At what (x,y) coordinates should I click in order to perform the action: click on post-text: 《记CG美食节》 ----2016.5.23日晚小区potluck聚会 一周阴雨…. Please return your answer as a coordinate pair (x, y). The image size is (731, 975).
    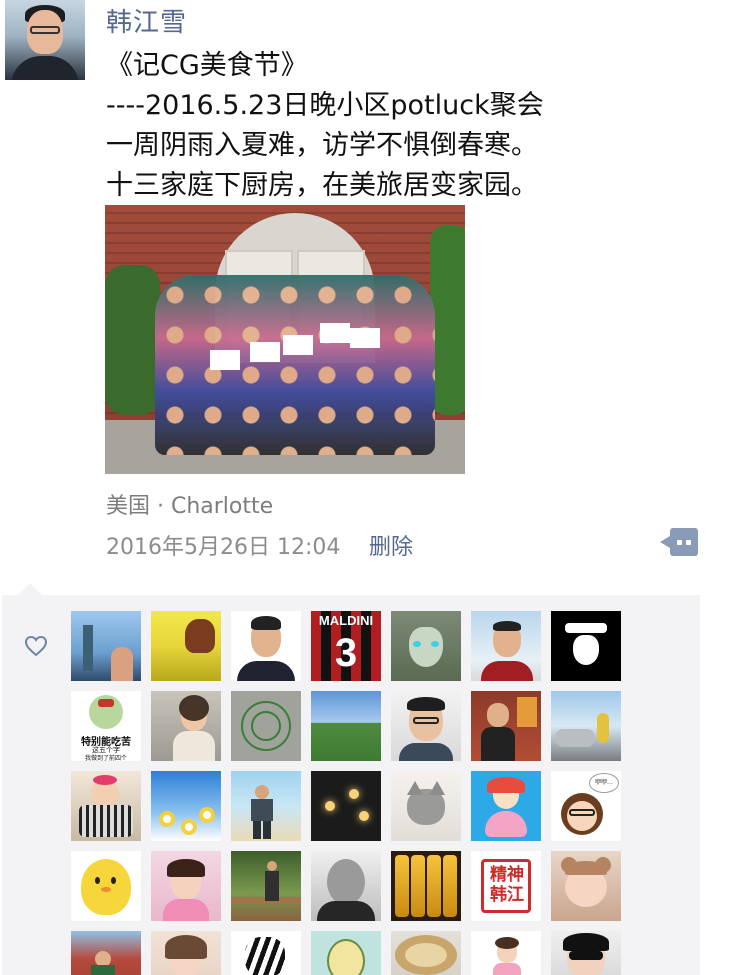
    Looking at the image, I should click on (406, 126).